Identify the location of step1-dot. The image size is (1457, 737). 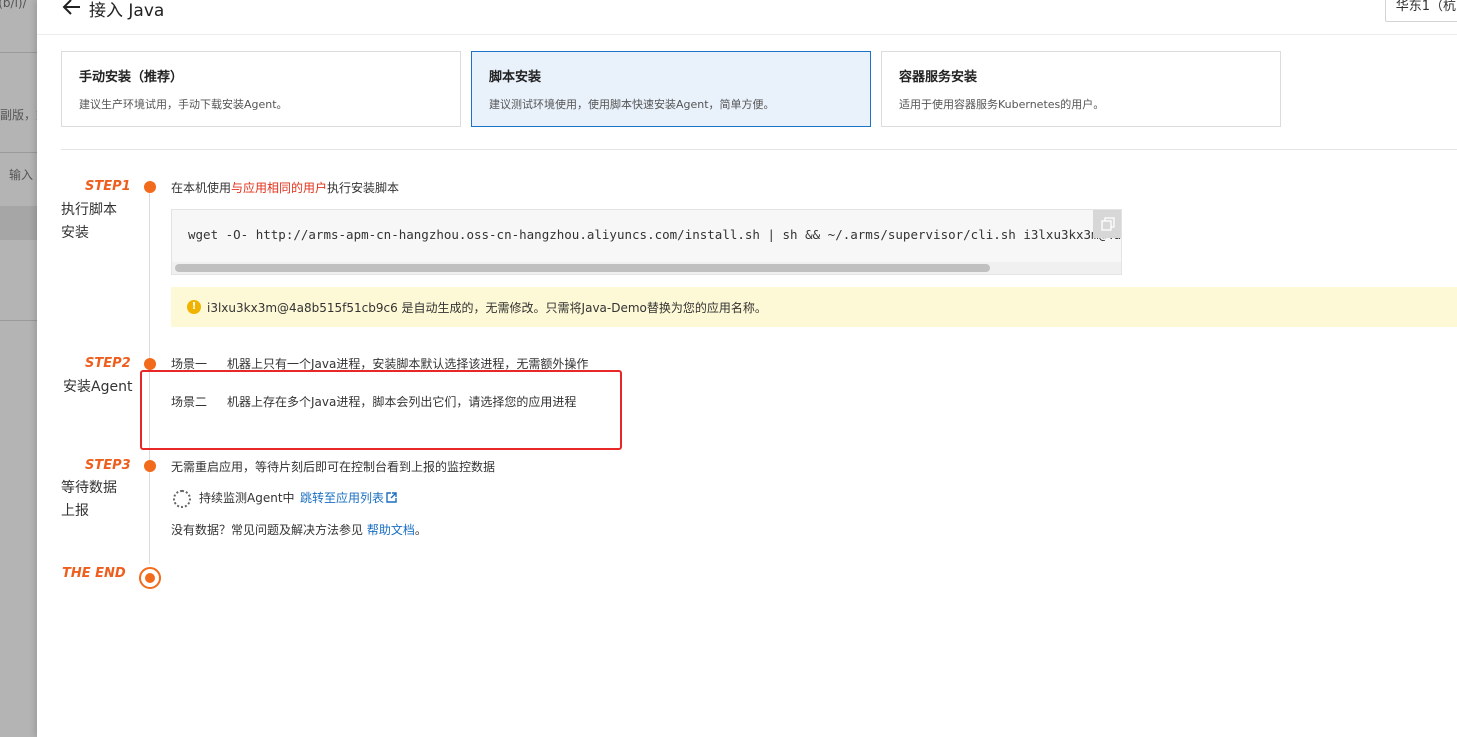
(150, 187).